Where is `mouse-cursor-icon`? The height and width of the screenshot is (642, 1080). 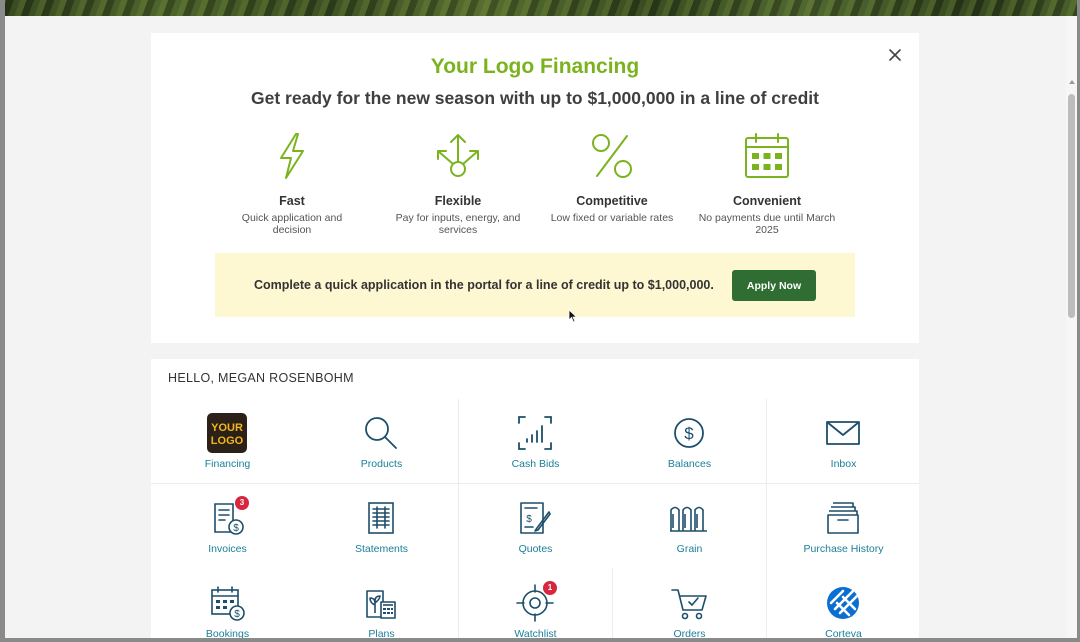 mouse-cursor-icon is located at coordinates (573, 316).